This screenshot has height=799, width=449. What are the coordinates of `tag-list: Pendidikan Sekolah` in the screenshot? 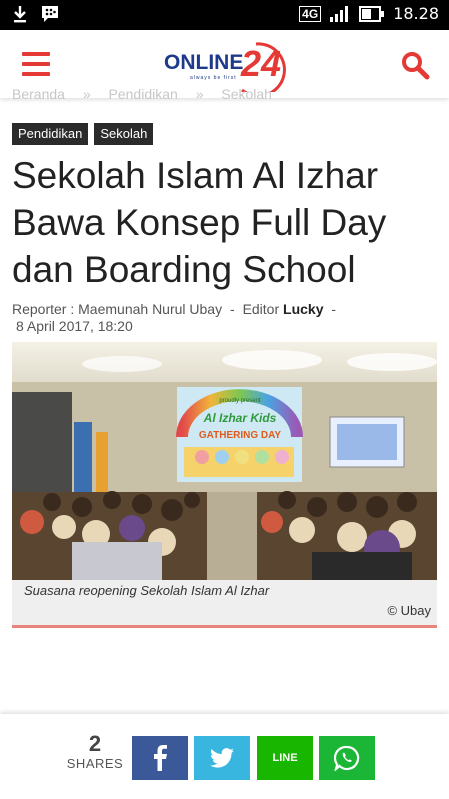 It's located at (83, 134).